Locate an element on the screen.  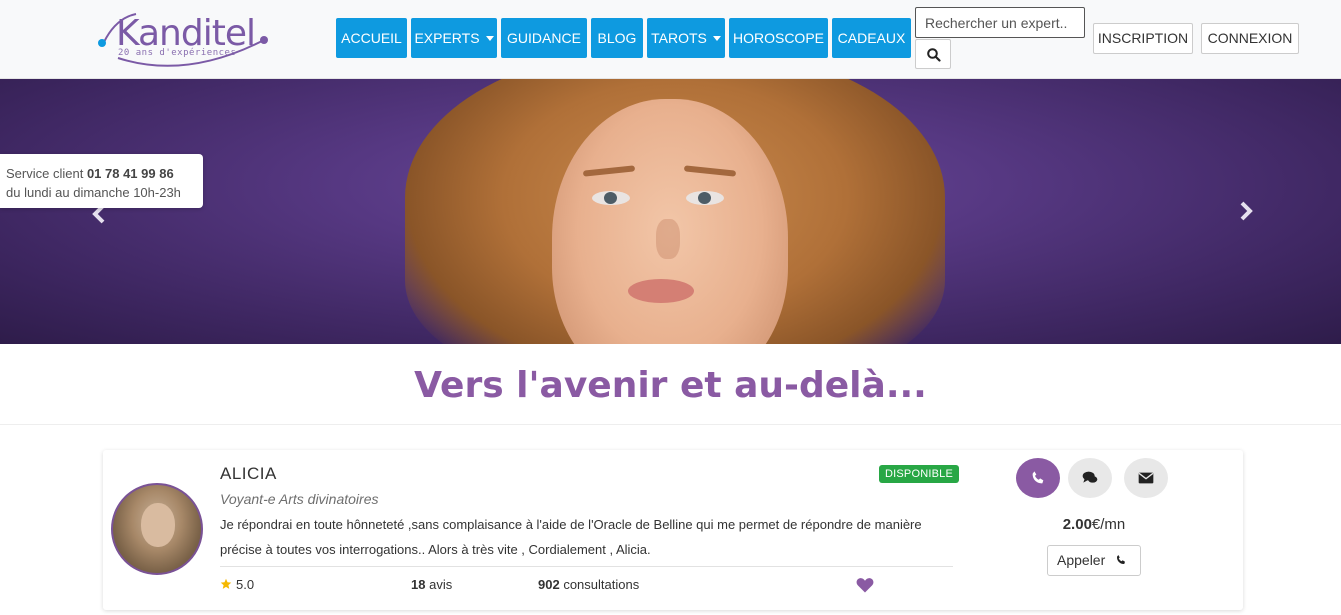
hero-image-eye-right is located at coordinates (705, 198).